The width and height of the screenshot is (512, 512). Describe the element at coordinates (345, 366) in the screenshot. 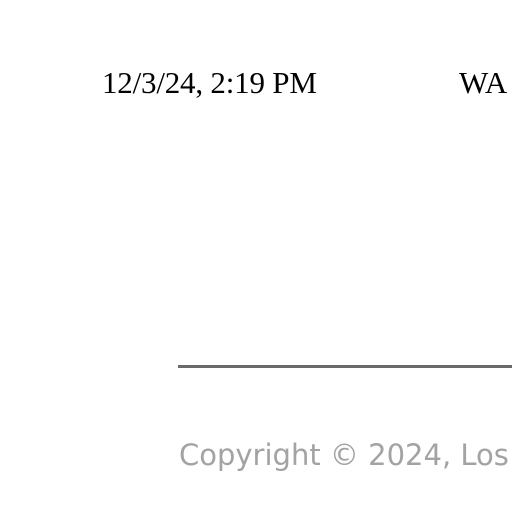

I see `footer-divider` at that location.